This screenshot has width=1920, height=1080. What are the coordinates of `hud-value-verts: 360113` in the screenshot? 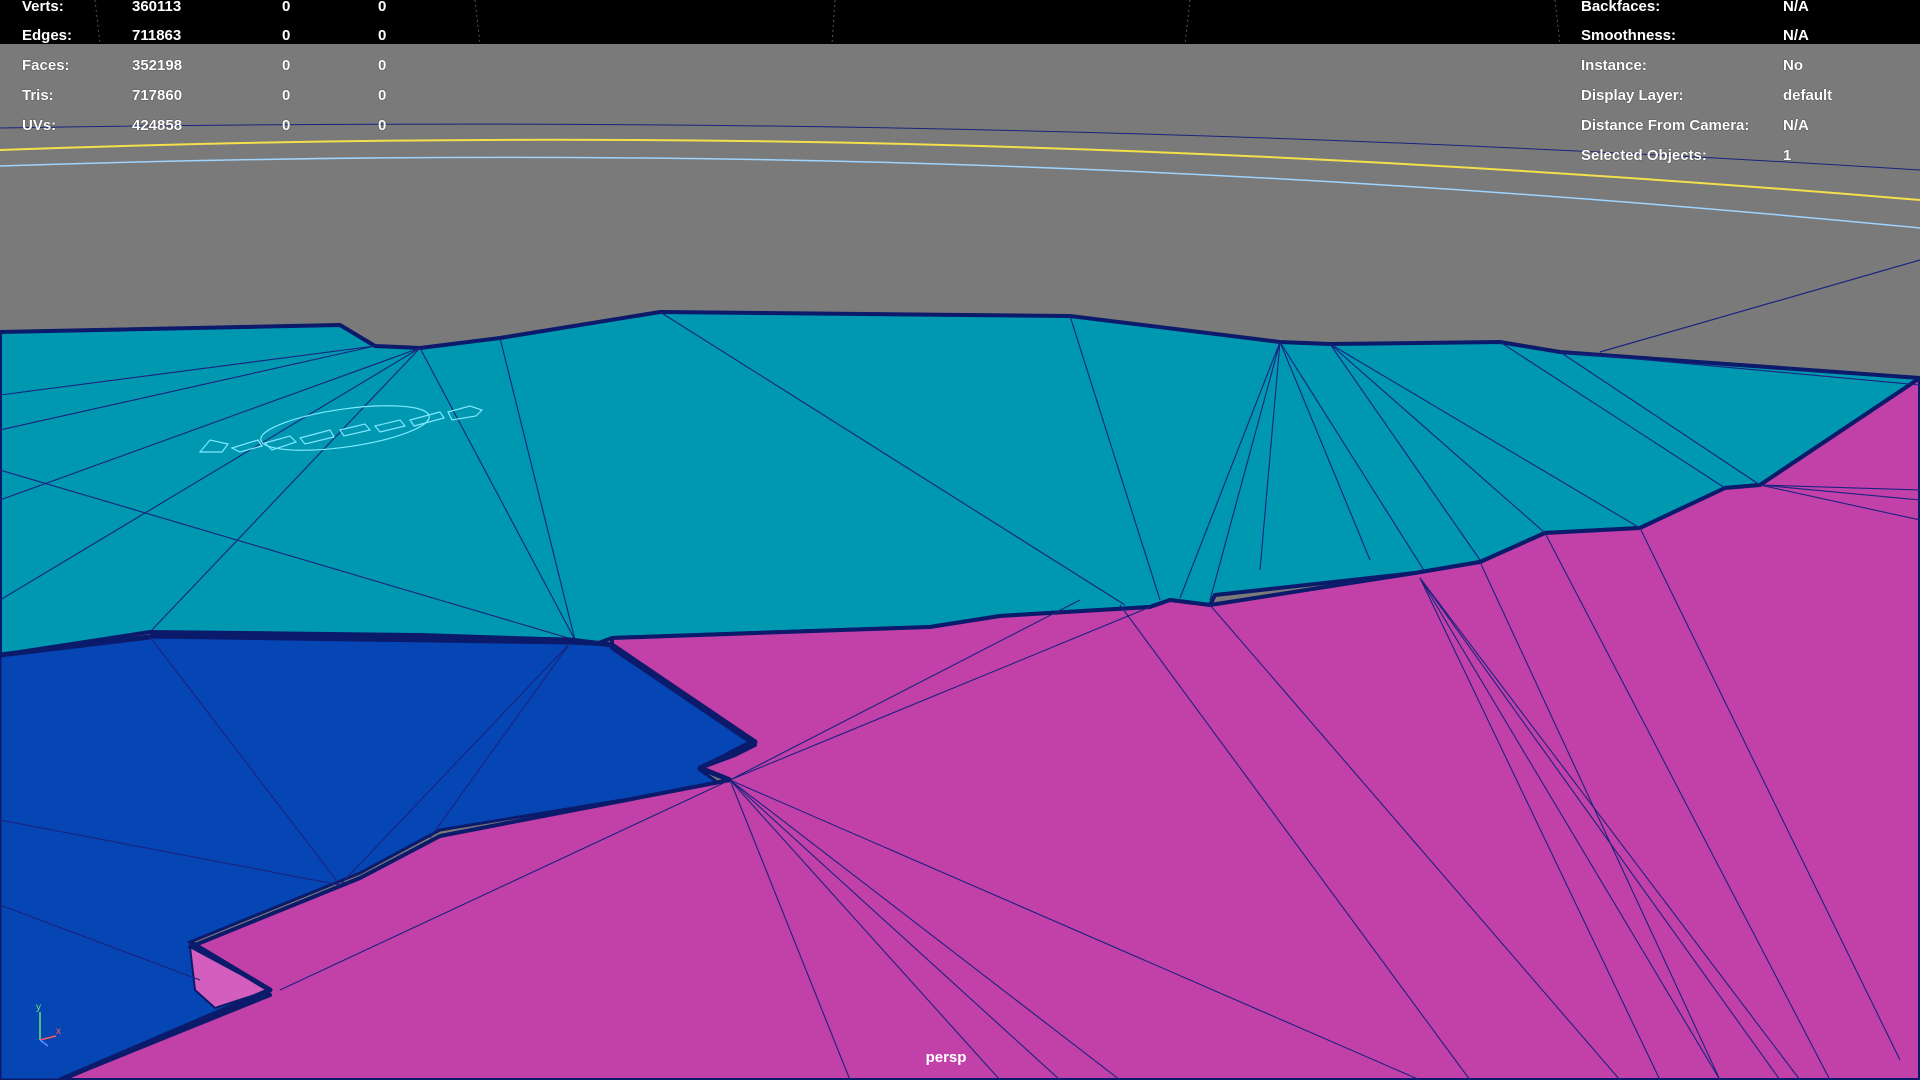 It's located at (157, 7).